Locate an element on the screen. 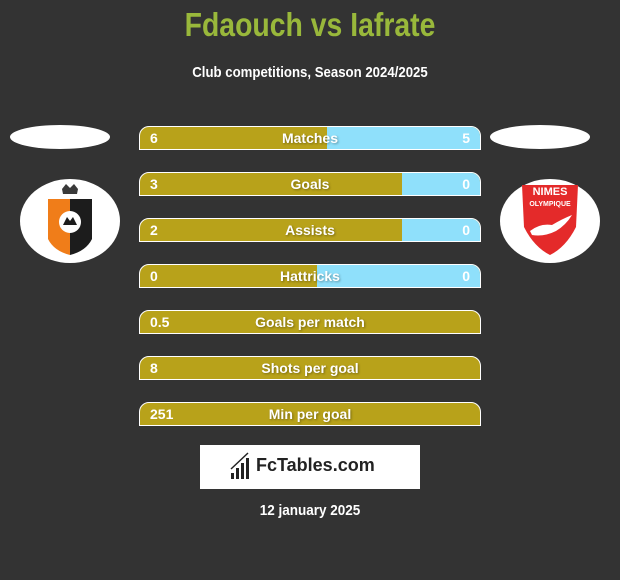  left-value: 3 is located at coordinates (154, 184).